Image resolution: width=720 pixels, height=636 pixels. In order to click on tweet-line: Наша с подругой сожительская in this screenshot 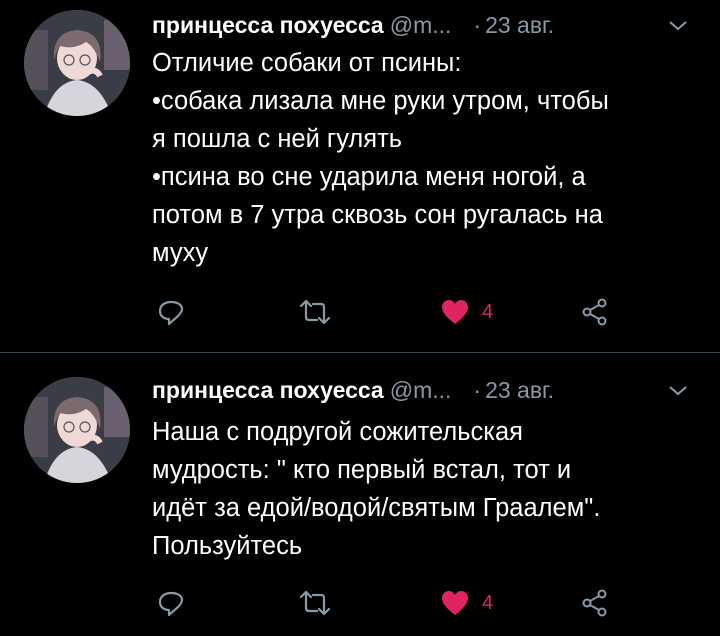, I will do `click(337, 432)`.